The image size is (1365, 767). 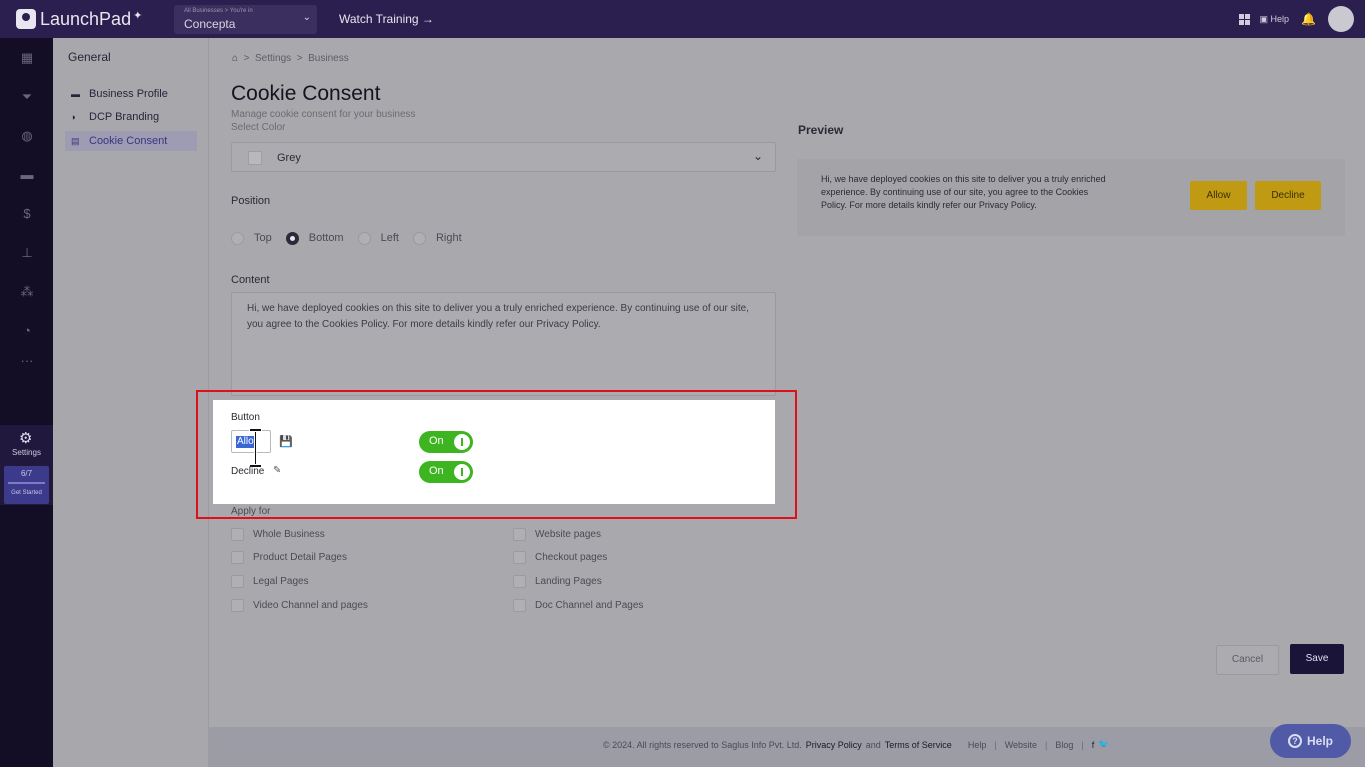 I want to click on app-logo: LaunchPad ✦, so click(x=79, y=19).